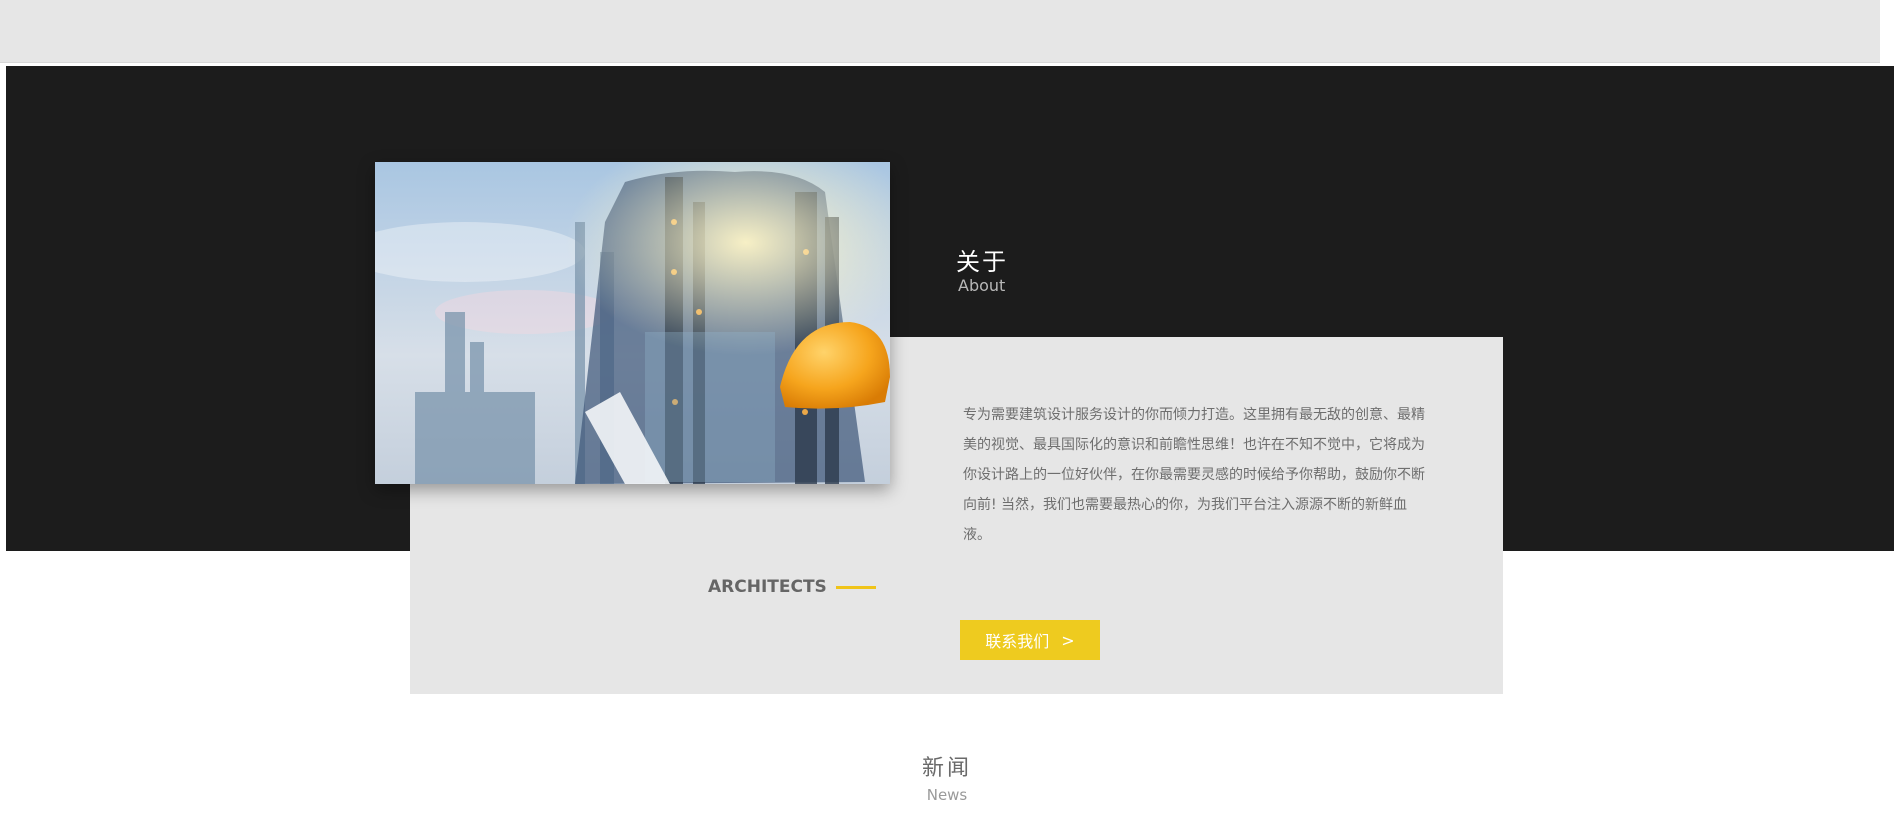 The height and width of the screenshot is (833, 1894). Describe the element at coordinates (767, 587) in the screenshot. I see `architects-tagline: ARCHITECTS` at that location.